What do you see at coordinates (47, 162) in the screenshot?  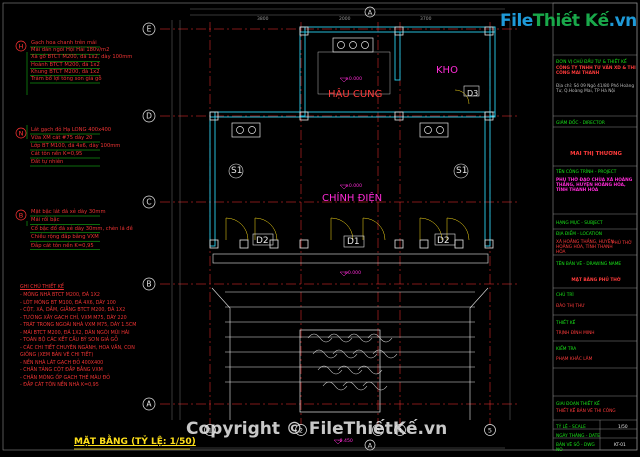 I see `legend-floor-line: Đất tự nhiên` at bounding box center [47, 162].